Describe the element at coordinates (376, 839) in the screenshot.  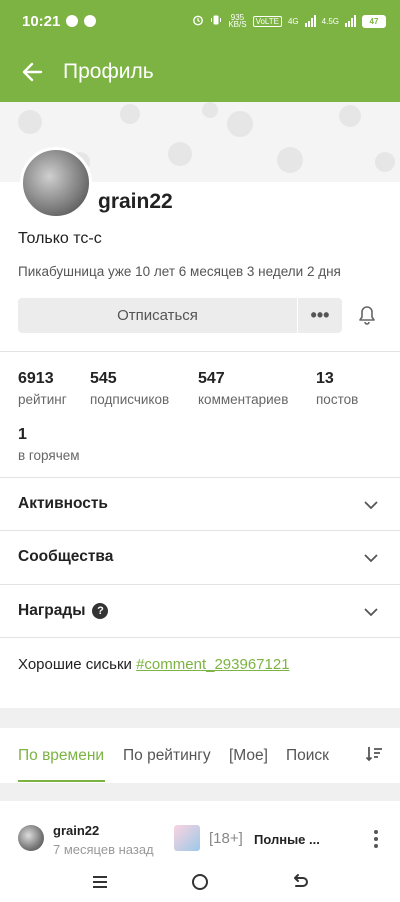
I see `kebab-menu-icon` at that location.